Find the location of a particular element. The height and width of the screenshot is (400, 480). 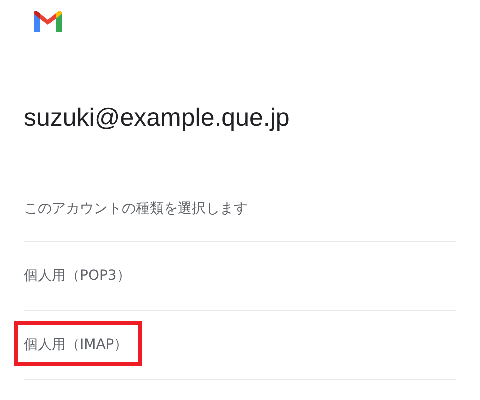

account-email: suzuki@example.que.jp is located at coordinates (157, 118).